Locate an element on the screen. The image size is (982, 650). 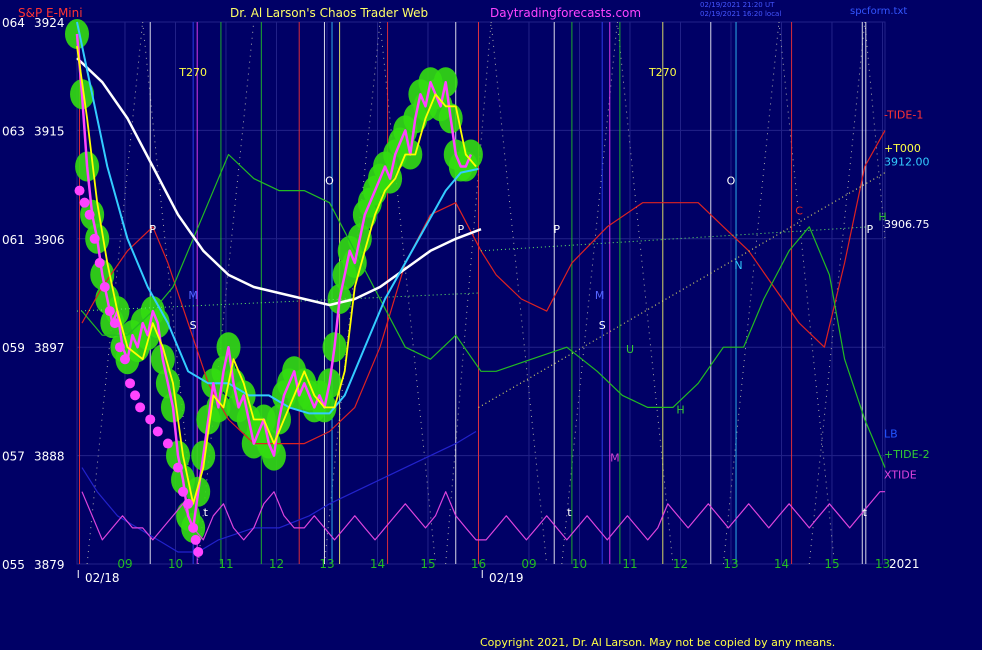
marker-label: H is located at coordinates (680, 409).